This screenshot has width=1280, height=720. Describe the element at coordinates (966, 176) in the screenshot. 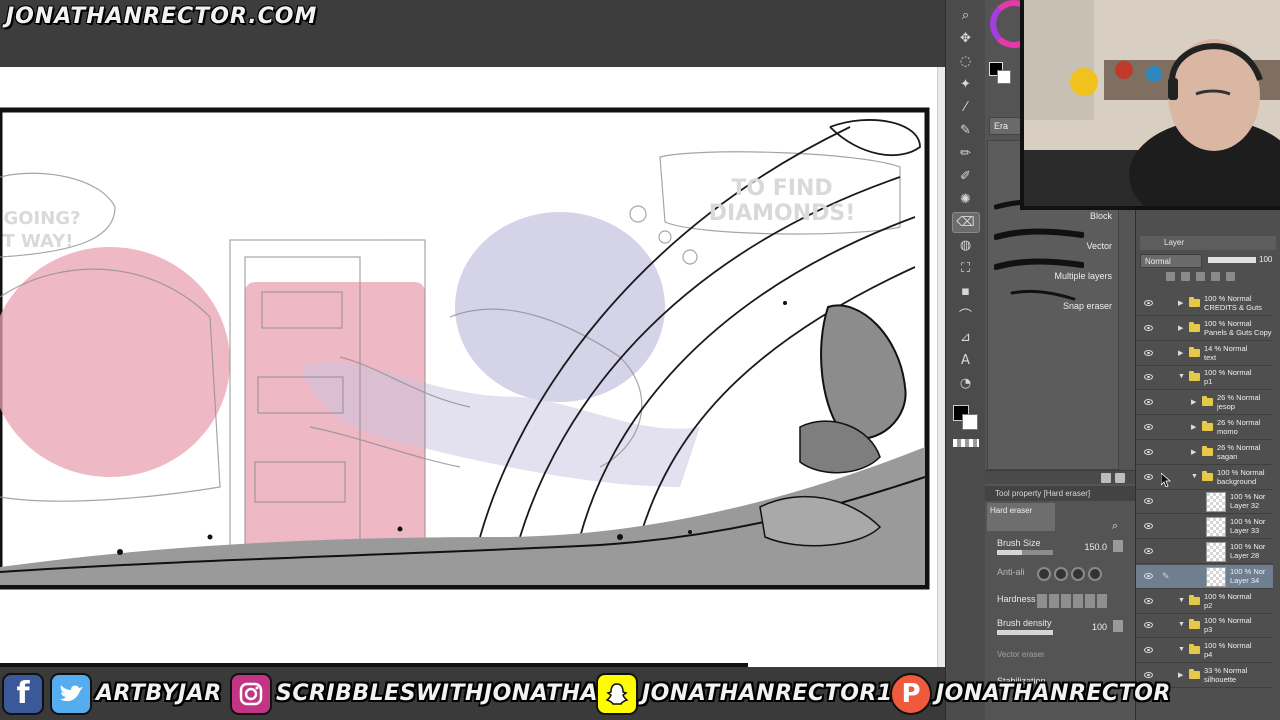

I see `brush-tool-icon: ✐` at that location.